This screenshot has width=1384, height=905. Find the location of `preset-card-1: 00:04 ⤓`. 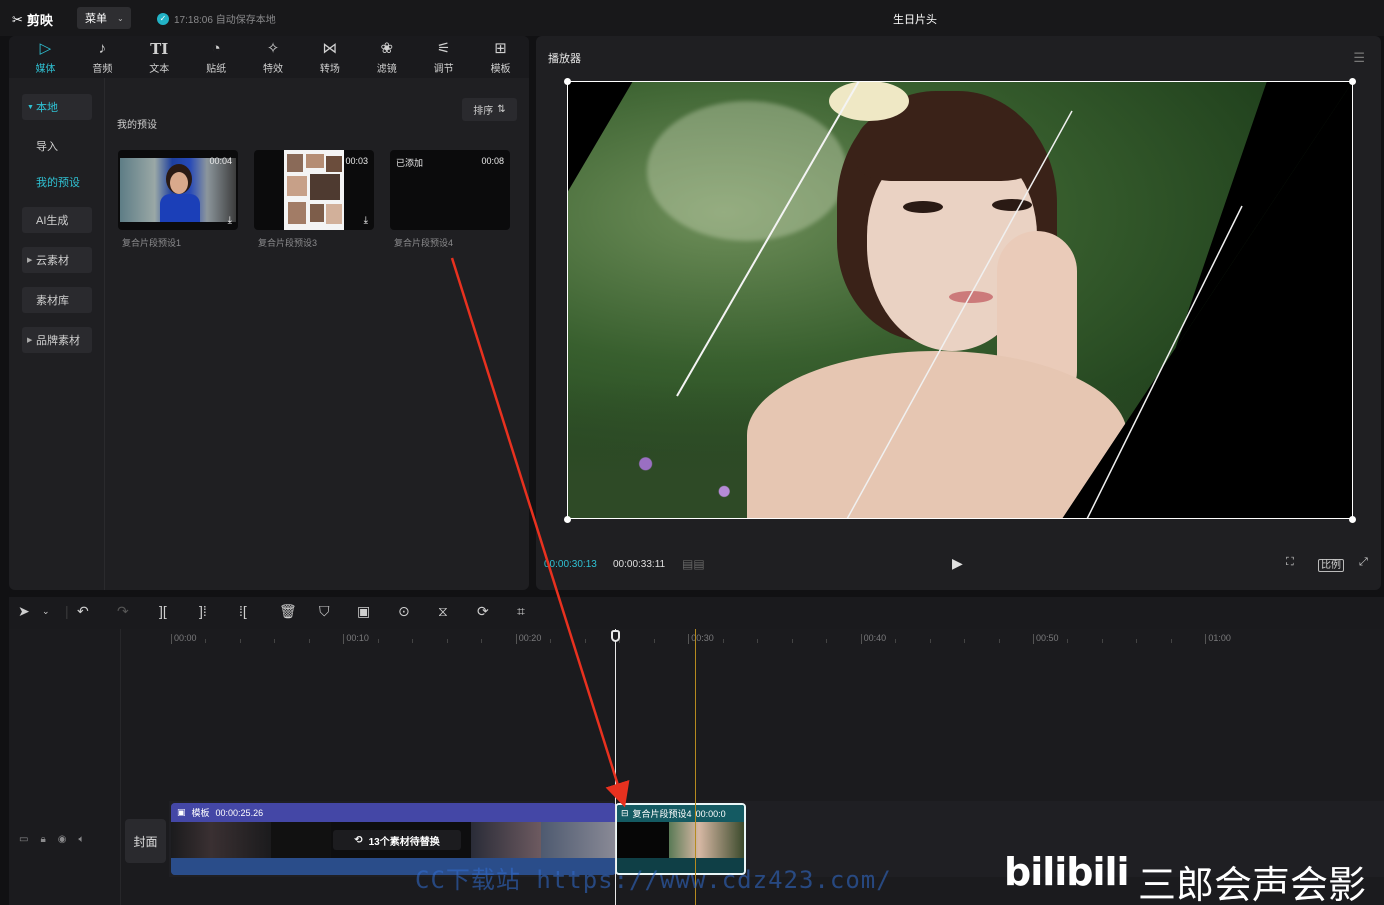

preset-card-1: 00:04 ⤓ is located at coordinates (178, 190).